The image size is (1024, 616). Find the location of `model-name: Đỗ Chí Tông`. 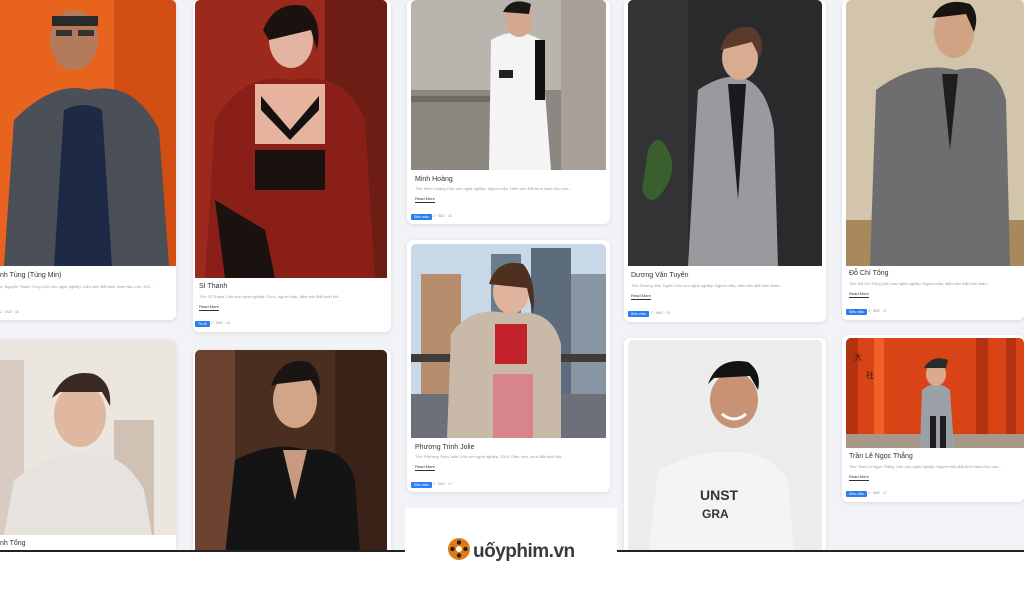

model-name: Đỗ Chí Tông is located at coordinates (869, 273).